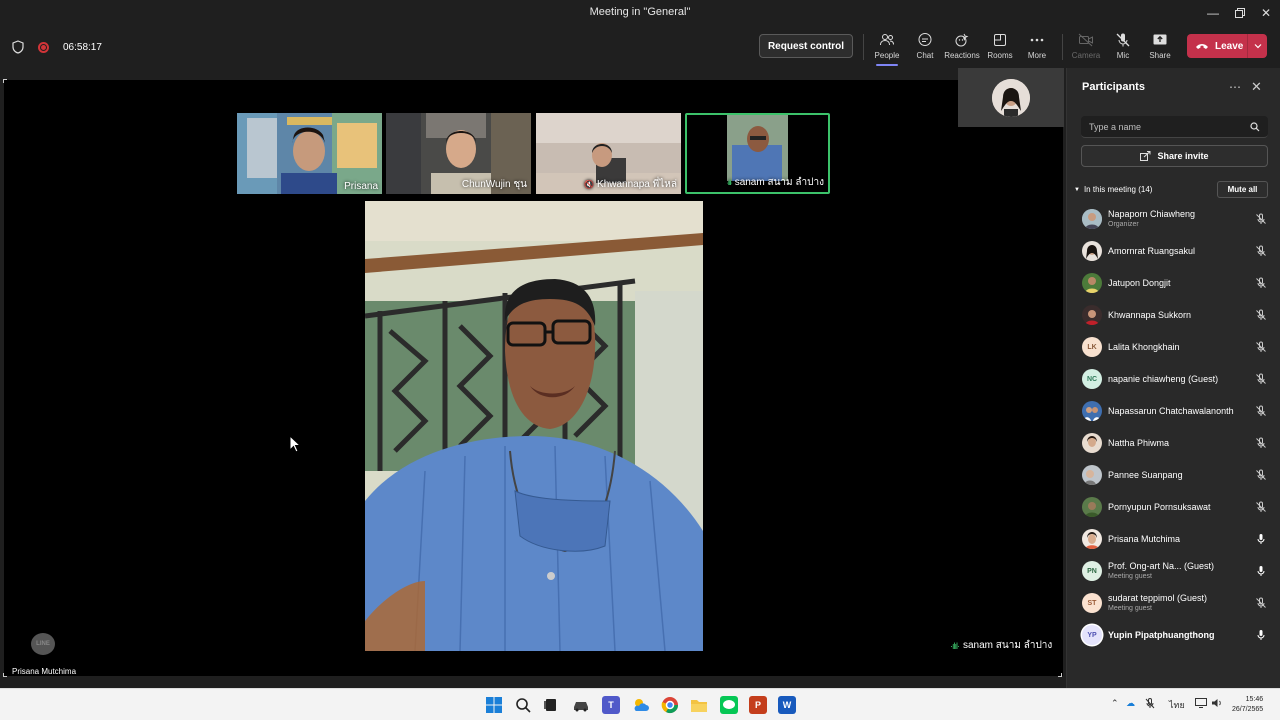  What do you see at coordinates (44, 671) in the screenshot?
I see `self-name-label: Prisana Mutchima` at bounding box center [44, 671].